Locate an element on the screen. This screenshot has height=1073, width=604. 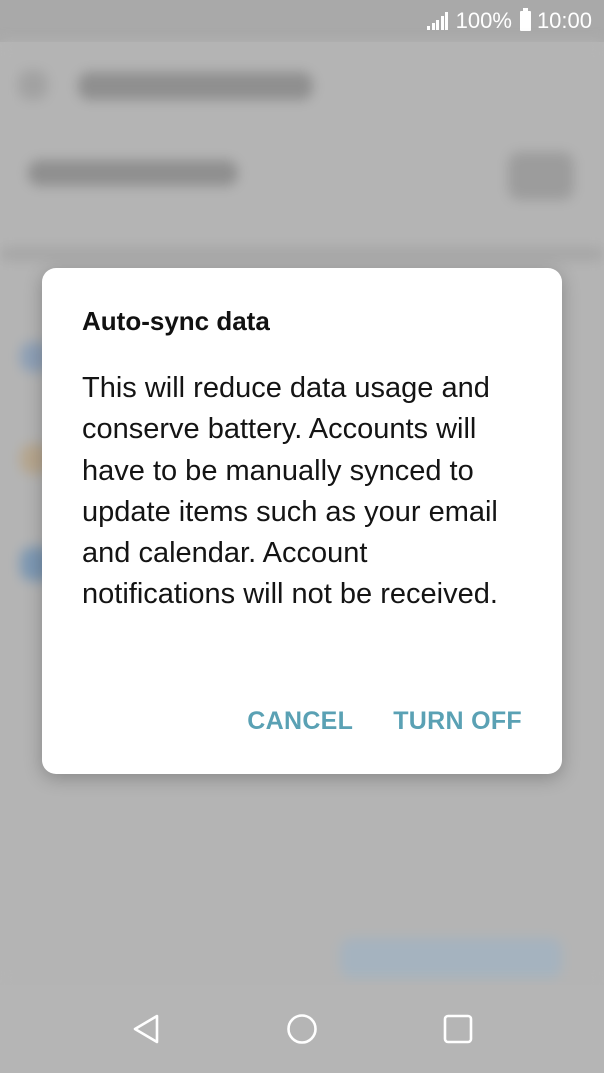
nav-recents-button is located at coordinates (458, 1029).